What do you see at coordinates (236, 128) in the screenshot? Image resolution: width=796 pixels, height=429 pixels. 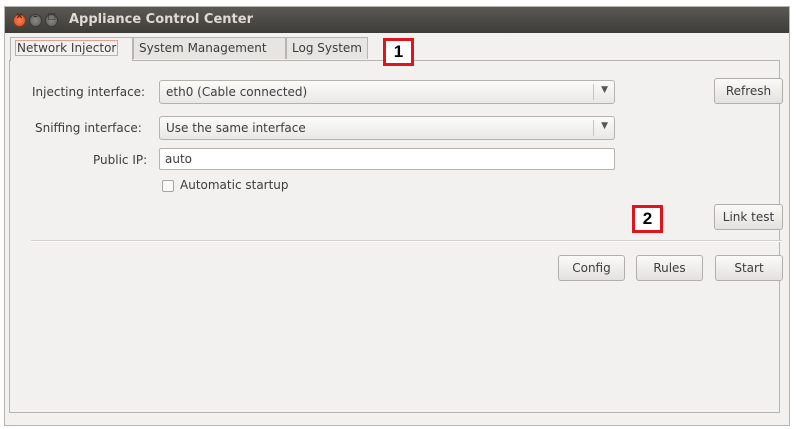 I see `sniffing-interface-value: Use the same interface` at bounding box center [236, 128].